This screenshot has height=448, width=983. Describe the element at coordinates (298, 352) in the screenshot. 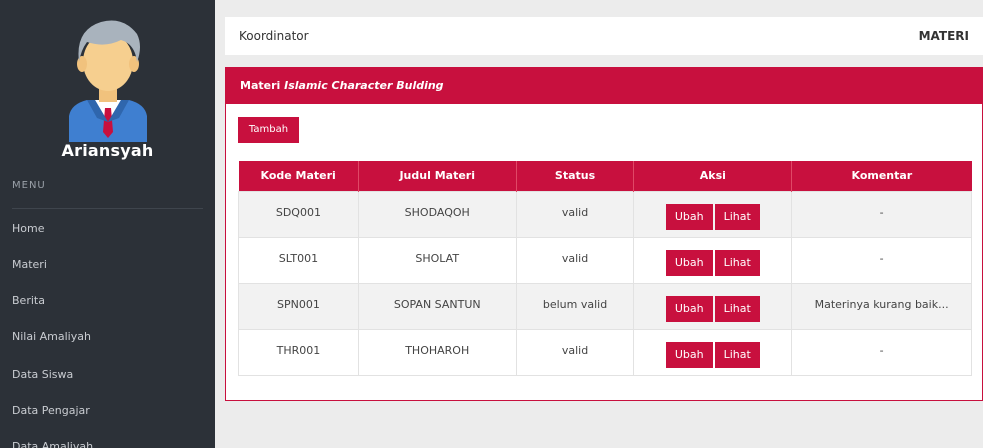

I see `cell-kode: THR001` at that location.